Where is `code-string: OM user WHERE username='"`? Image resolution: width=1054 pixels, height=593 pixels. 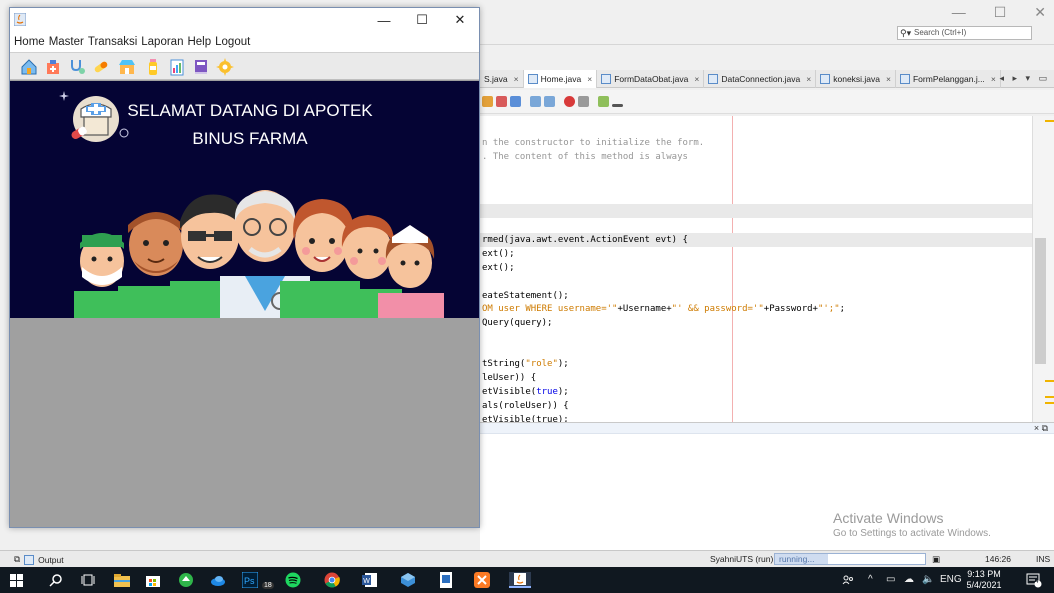
code-string: OM user WHERE username='" is located at coordinates (550, 309).